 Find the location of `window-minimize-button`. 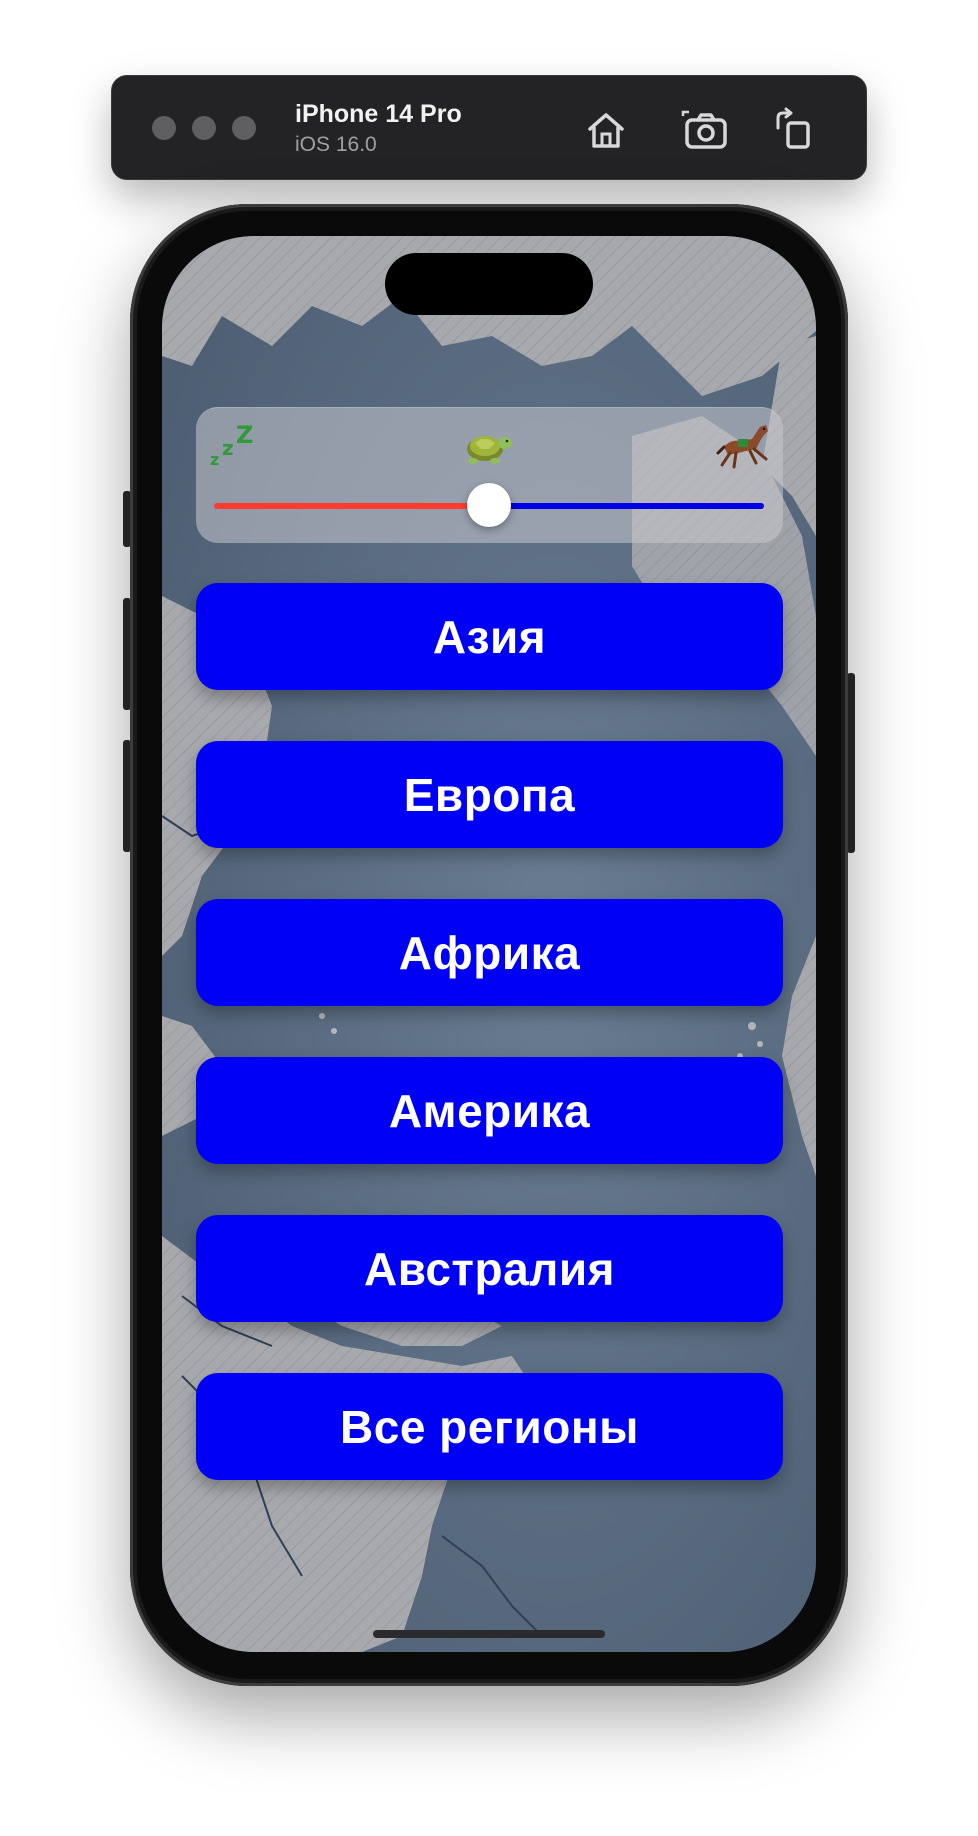

window-minimize-button is located at coordinates (204, 128).